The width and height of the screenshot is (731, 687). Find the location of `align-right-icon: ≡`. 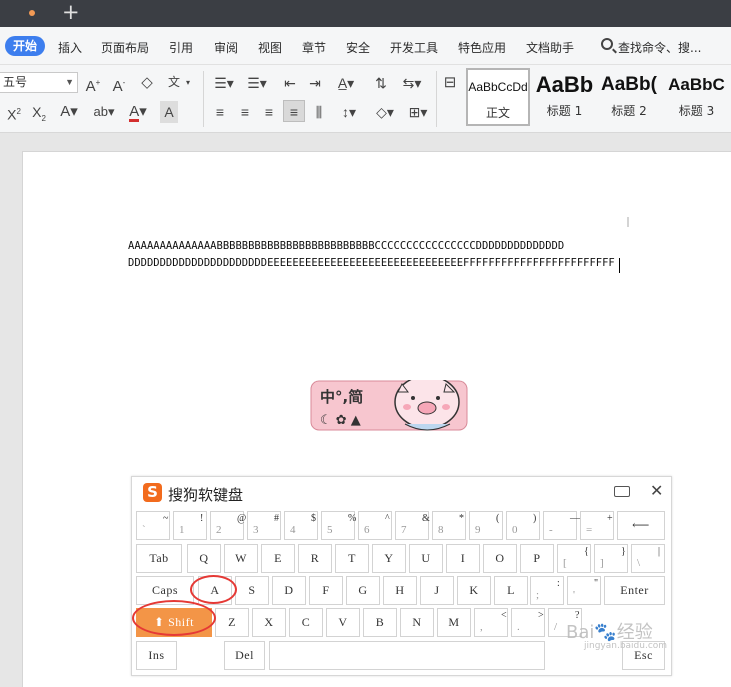

align-right-icon: ≡ is located at coordinates (269, 112).